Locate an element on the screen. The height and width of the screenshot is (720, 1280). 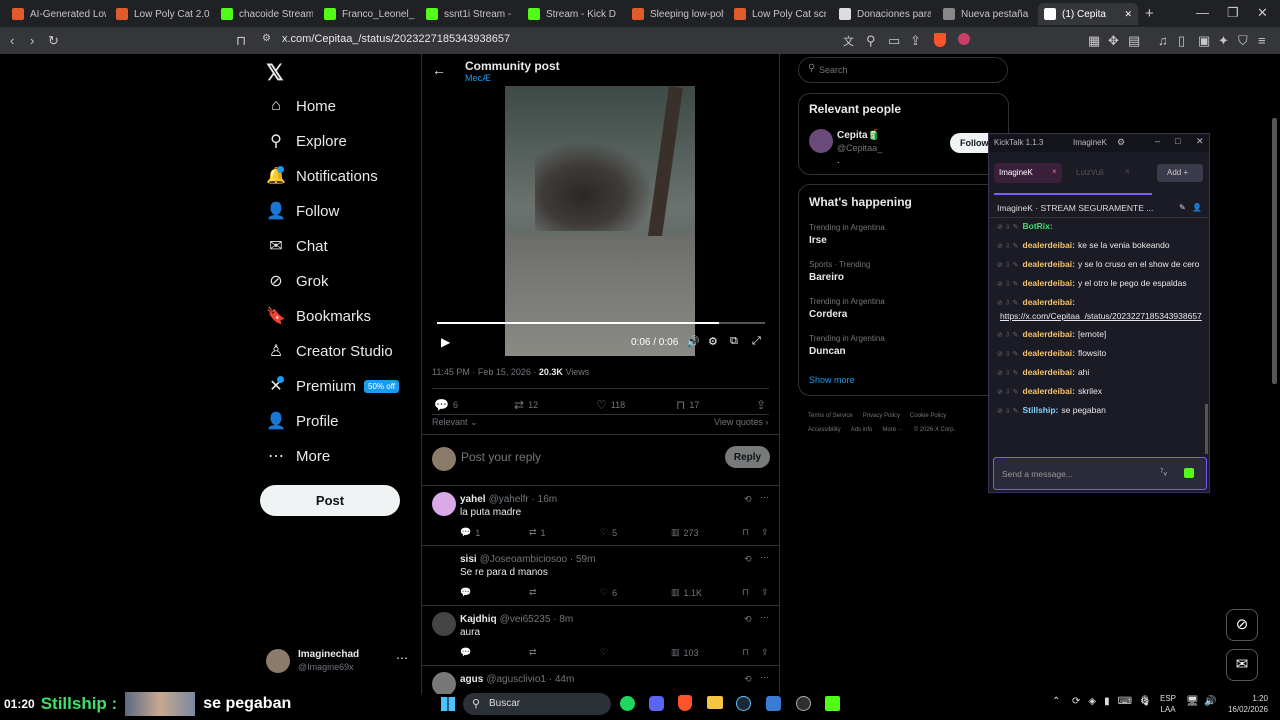
emote-picker-icon: ⁷ᵥ is located at coordinates (1163, 472).